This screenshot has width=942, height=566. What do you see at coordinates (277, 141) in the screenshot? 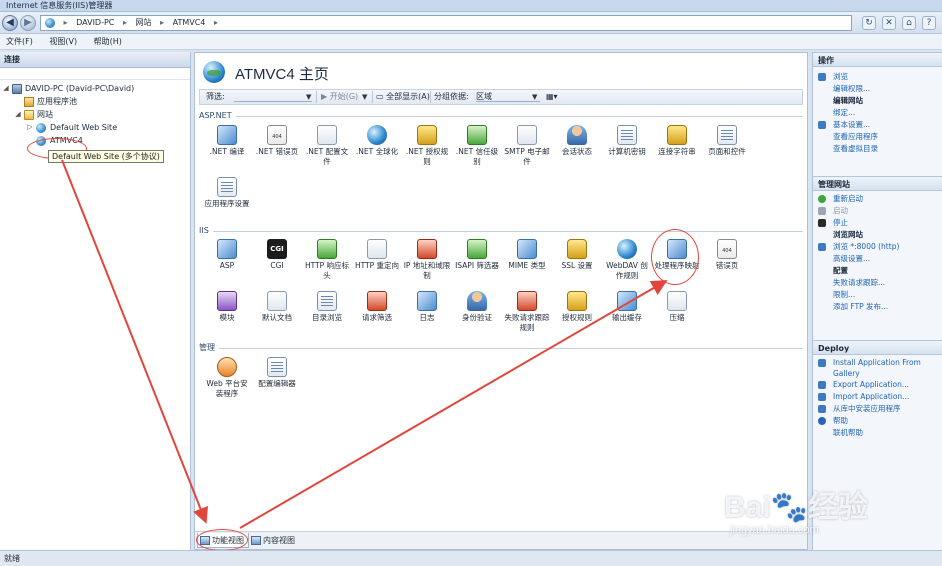
I see `feature-error-page: .NET 错误页` at bounding box center [277, 141].